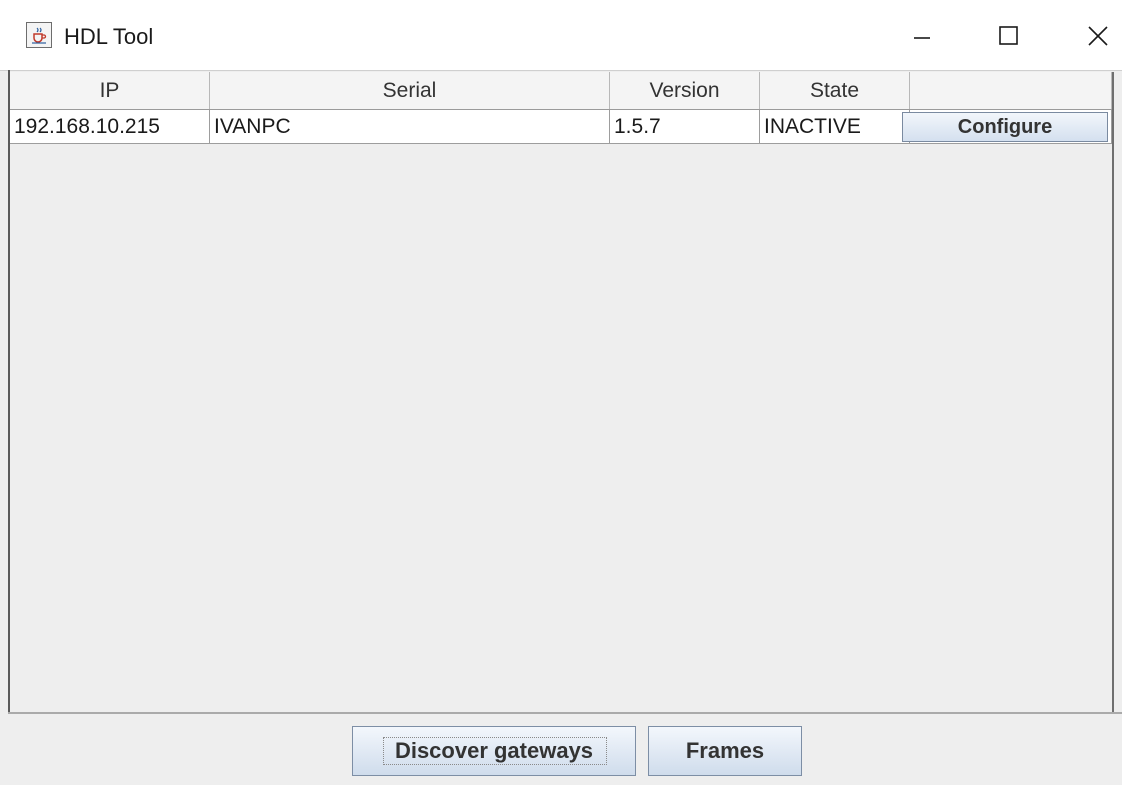  I want to click on window-title: HDL Tool, so click(109, 36).